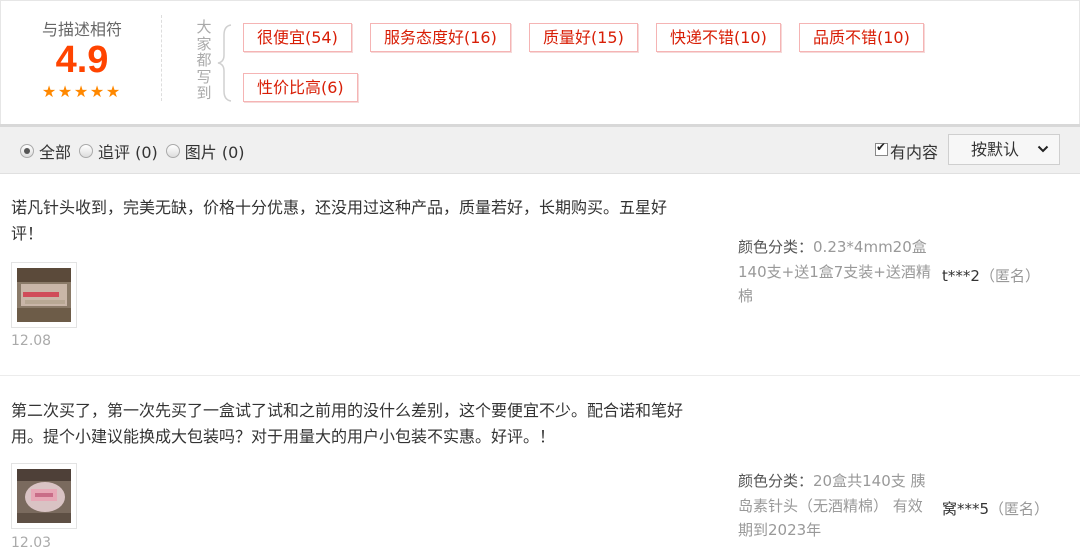 This screenshot has width=1080, height=558. What do you see at coordinates (540, 149) in the screenshot?
I see `filter-bar: 全部 追评 (0) 图片 (0) 有内容 按默认` at bounding box center [540, 149].